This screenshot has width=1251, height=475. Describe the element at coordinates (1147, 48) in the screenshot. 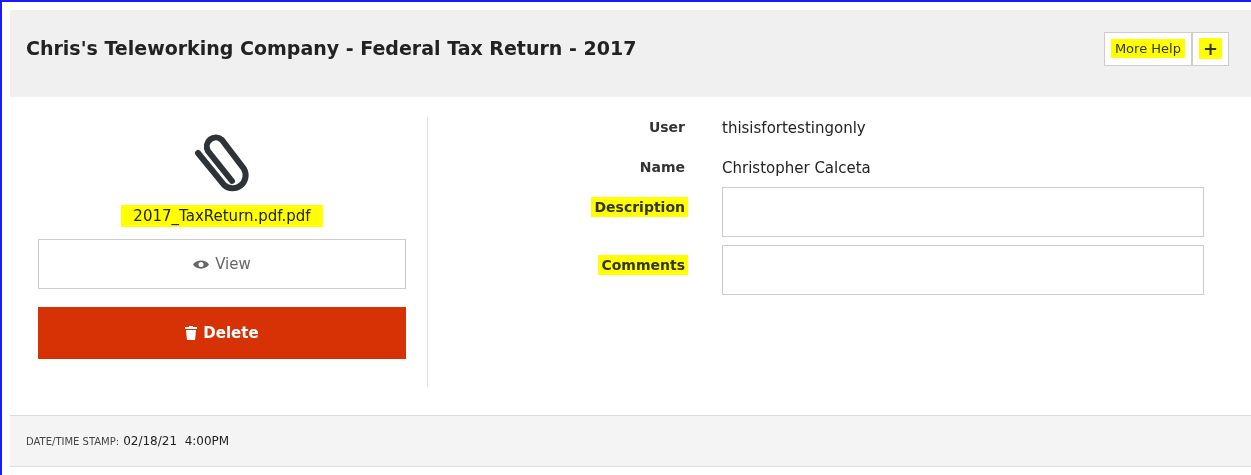

I see `more-help-button: More Help` at that location.